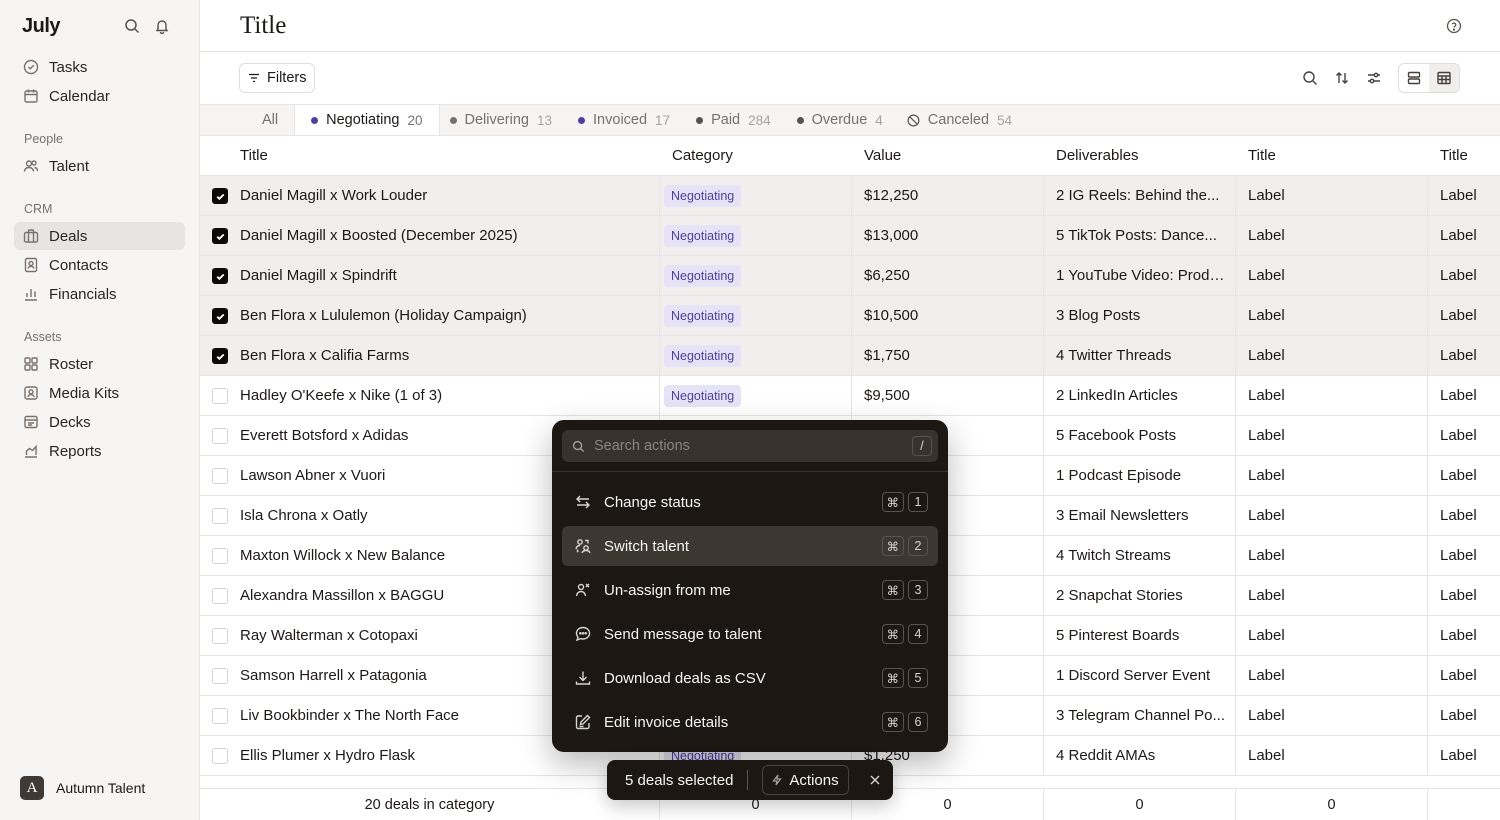  I want to click on close-icon, so click(875, 780).